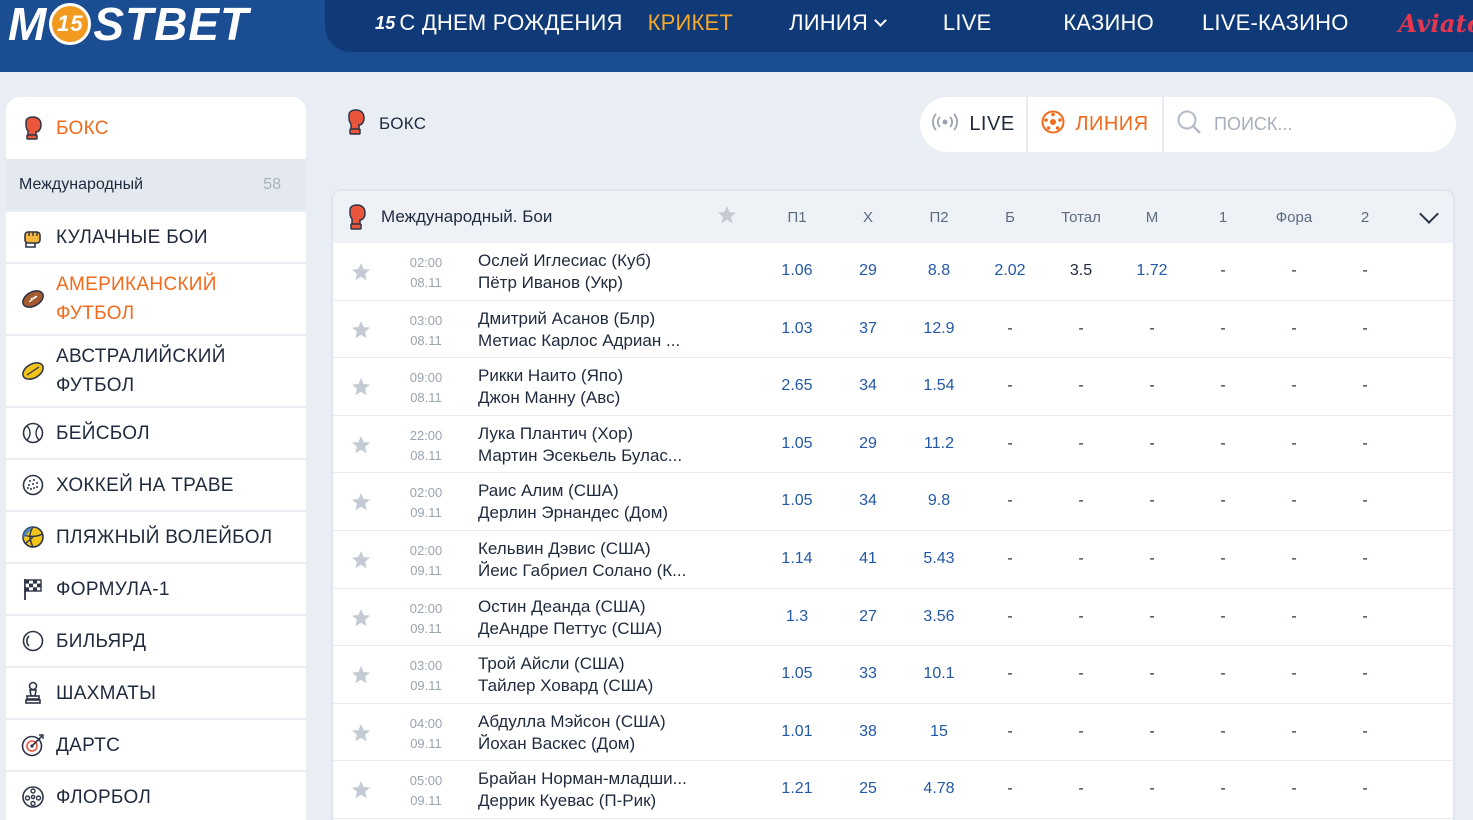 Image resolution: width=1473 pixels, height=820 pixels. I want to click on fist-icon, so click(33, 237).